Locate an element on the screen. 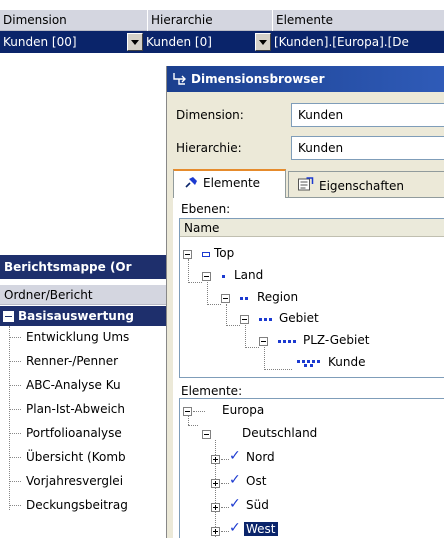 This screenshot has width=444, height=538. element-nord: Nord is located at coordinates (260, 457).